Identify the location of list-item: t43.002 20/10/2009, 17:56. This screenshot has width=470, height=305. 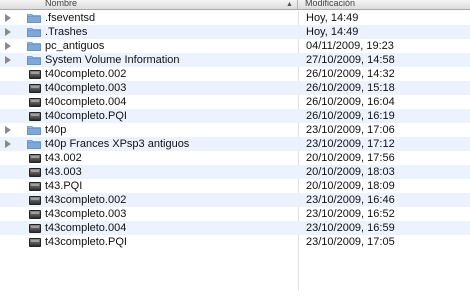
(235, 158).